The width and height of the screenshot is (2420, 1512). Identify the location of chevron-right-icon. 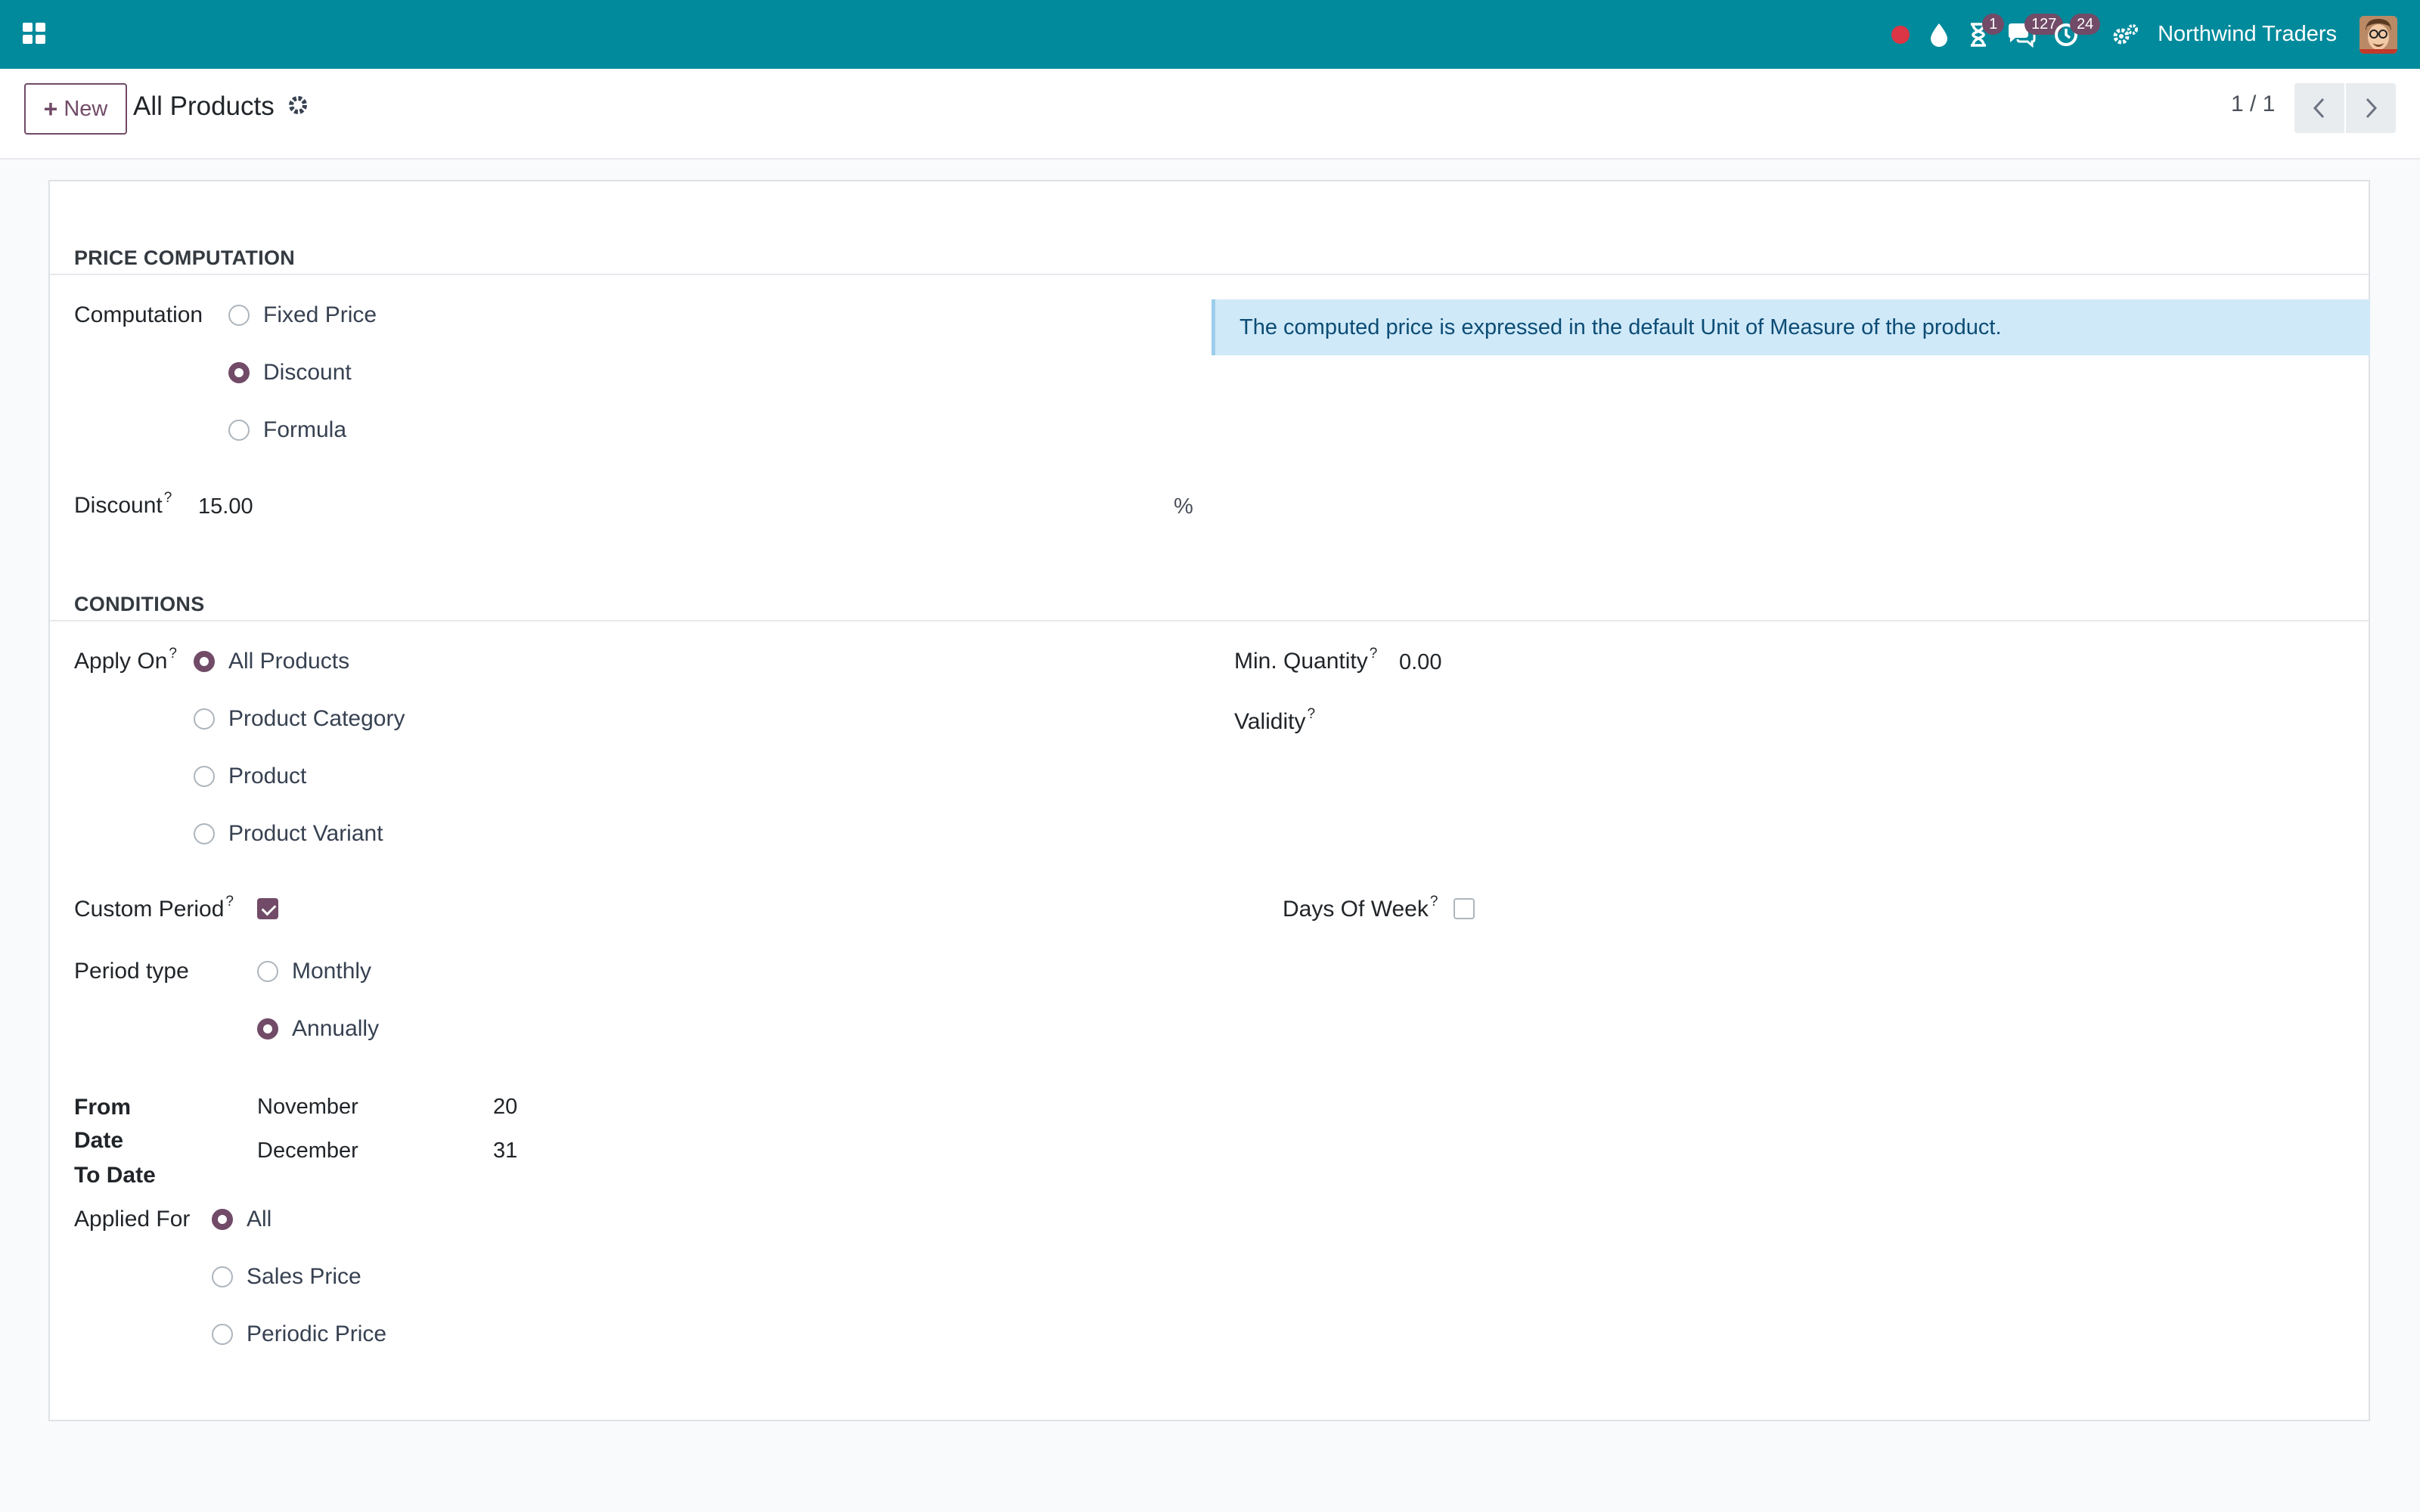
(2372, 109).